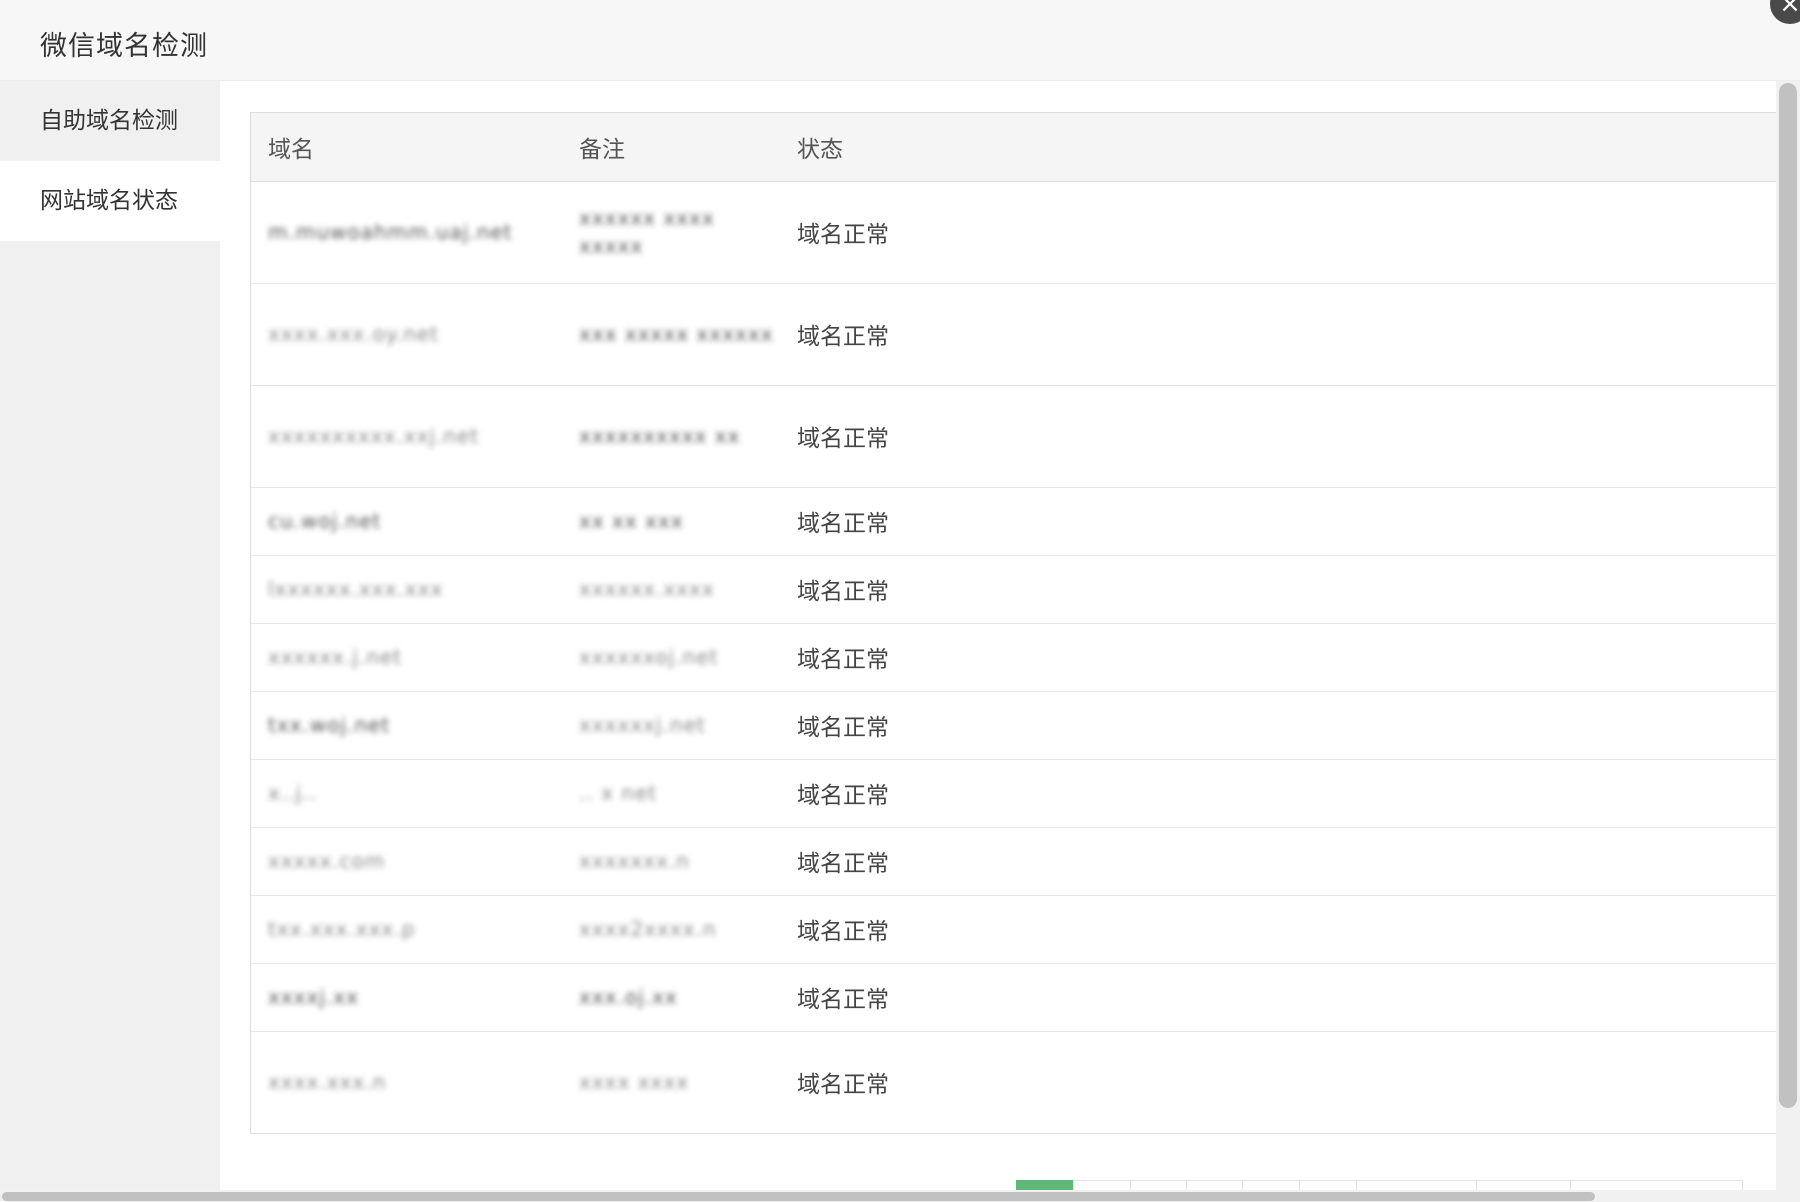  What do you see at coordinates (325, 521) in the screenshot?
I see `domain-text: cu.woj.net` at bounding box center [325, 521].